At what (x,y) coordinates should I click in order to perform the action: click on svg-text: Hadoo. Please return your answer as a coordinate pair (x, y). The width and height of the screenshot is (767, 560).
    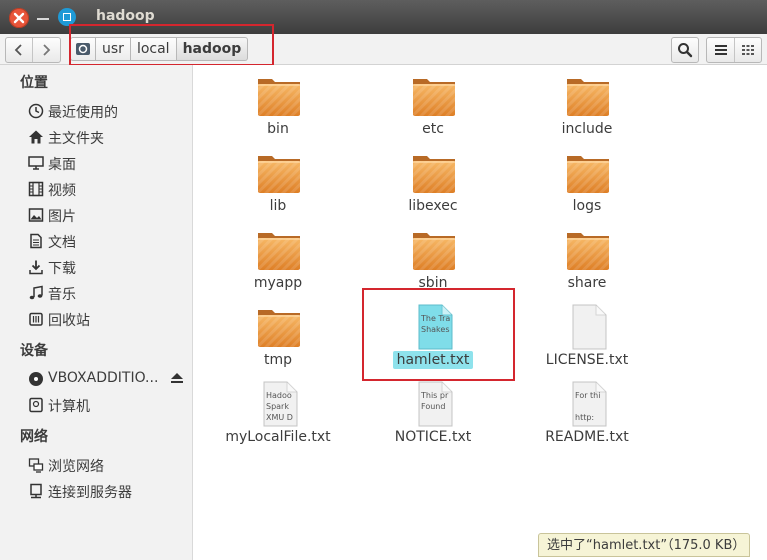
    Looking at the image, I should click on (279, 395).